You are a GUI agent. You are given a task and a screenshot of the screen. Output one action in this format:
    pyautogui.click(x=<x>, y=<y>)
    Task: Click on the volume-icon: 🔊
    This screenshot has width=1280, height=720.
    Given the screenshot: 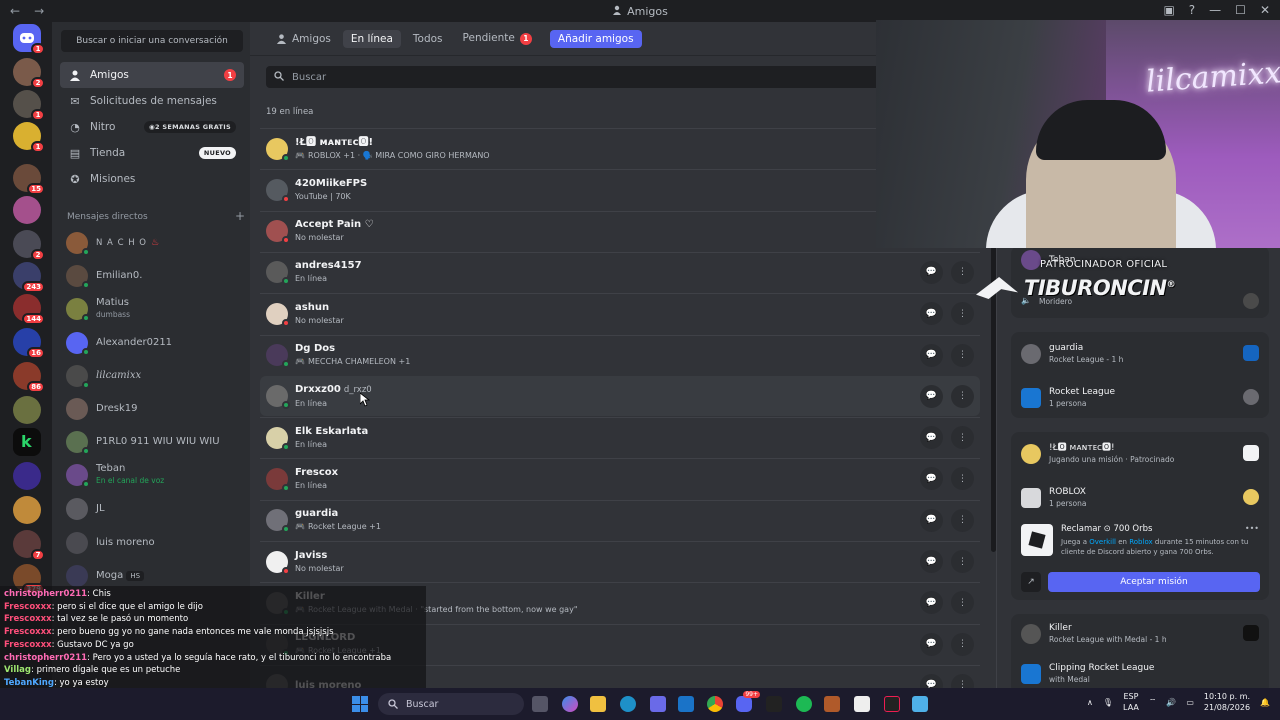 What is the action you would take?
    pyautogui.click(x=1171, y=702)
    